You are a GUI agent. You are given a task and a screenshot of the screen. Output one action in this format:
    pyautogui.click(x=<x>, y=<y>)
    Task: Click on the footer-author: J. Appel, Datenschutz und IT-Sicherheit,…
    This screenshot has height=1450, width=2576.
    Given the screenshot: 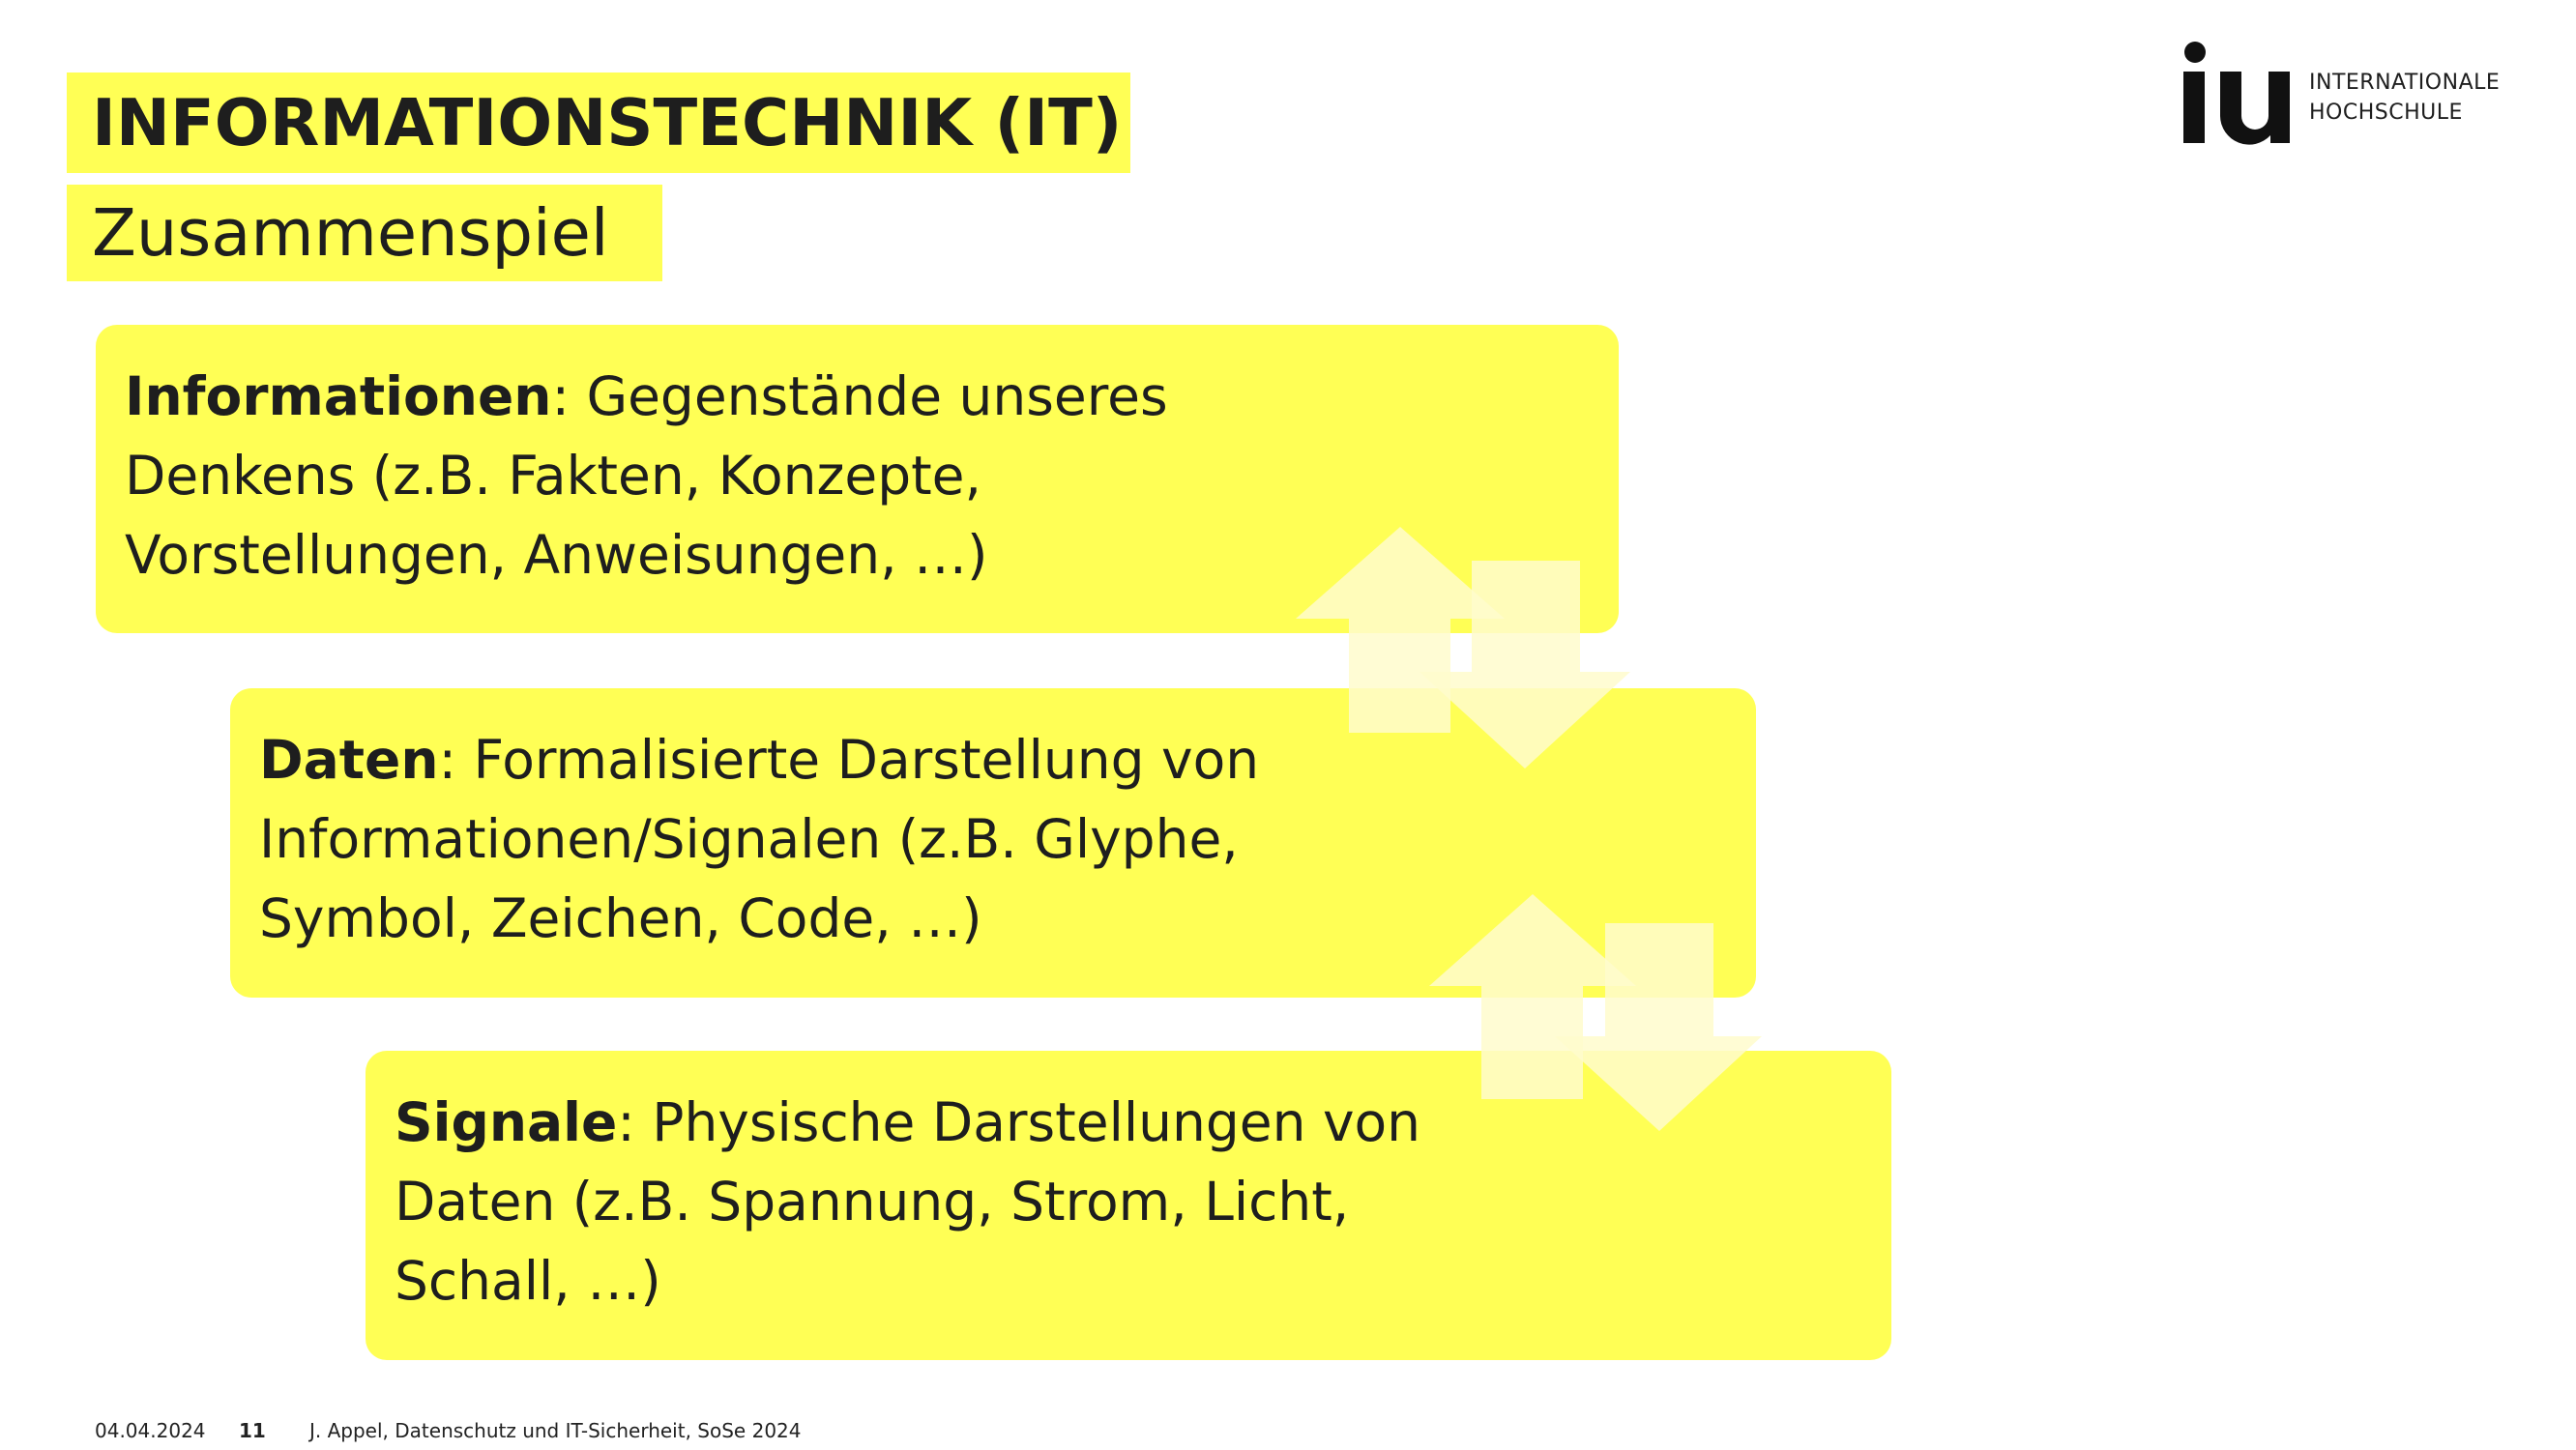 What is the action you would take?
    pyautogui.click(x=555, y=1431)
    